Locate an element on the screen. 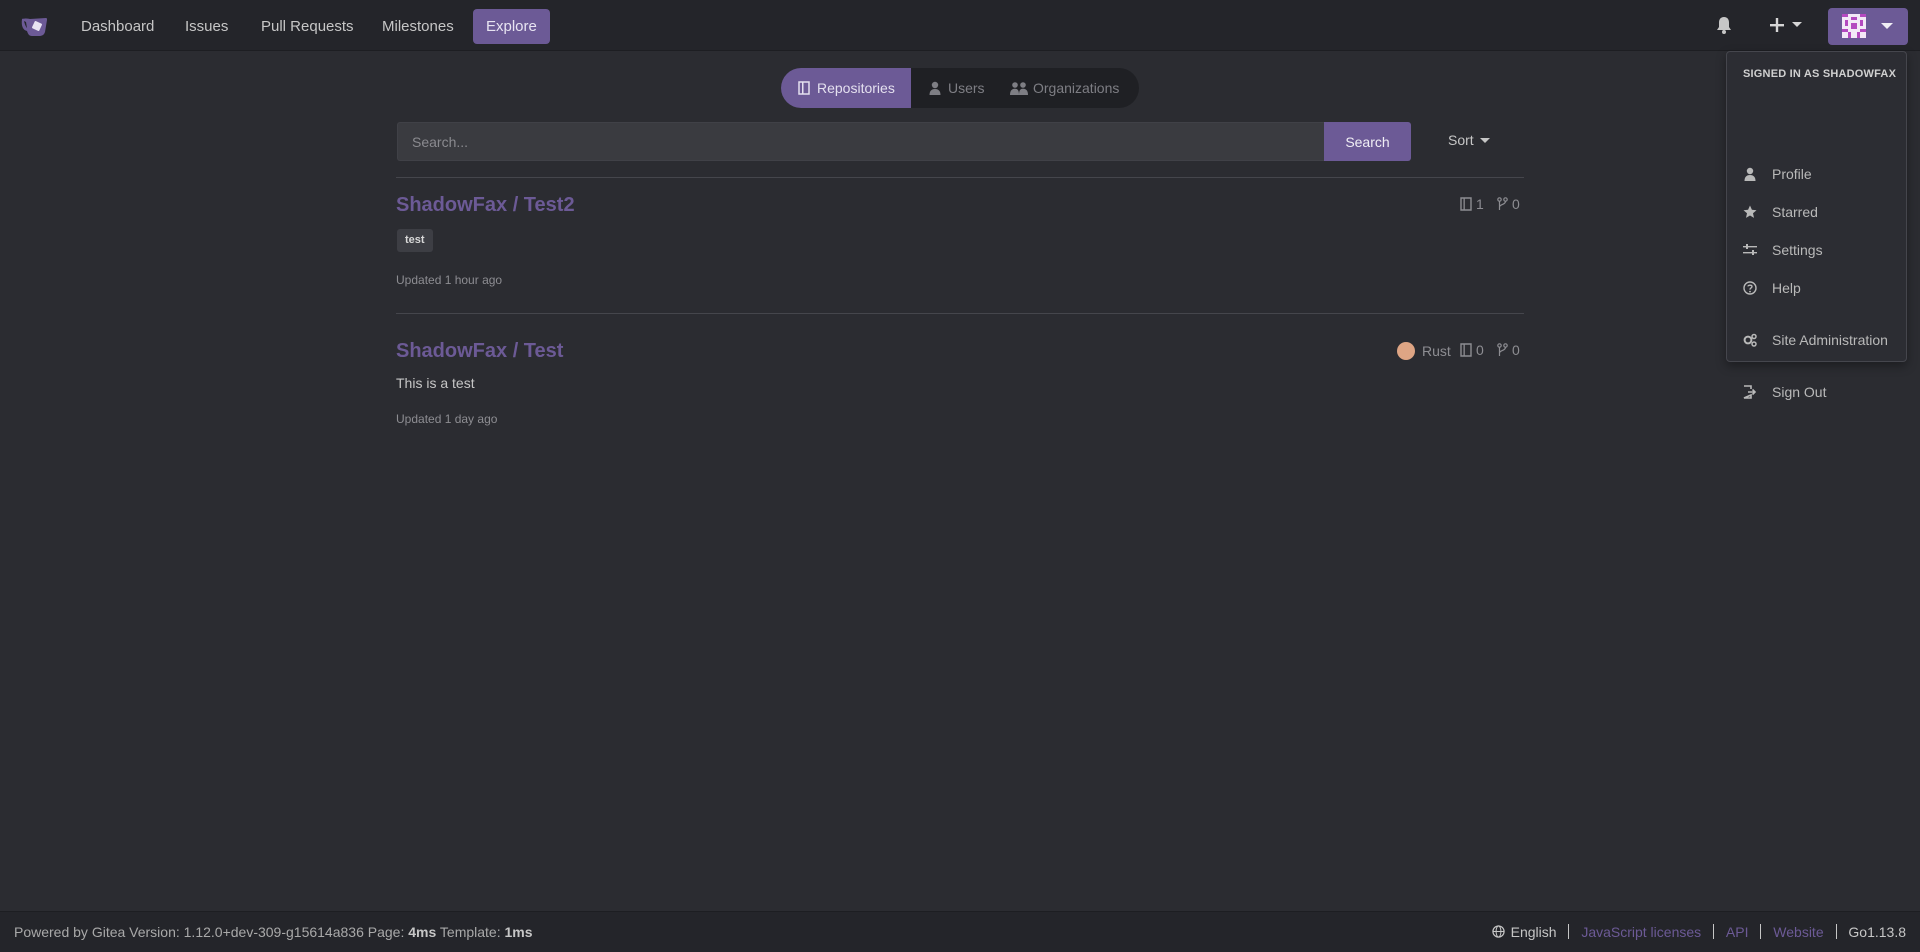 The height and width of the screenshot is (952, 1920). repo-updated-time: Updated 1 hour ago is located at coordinates (449, 280).